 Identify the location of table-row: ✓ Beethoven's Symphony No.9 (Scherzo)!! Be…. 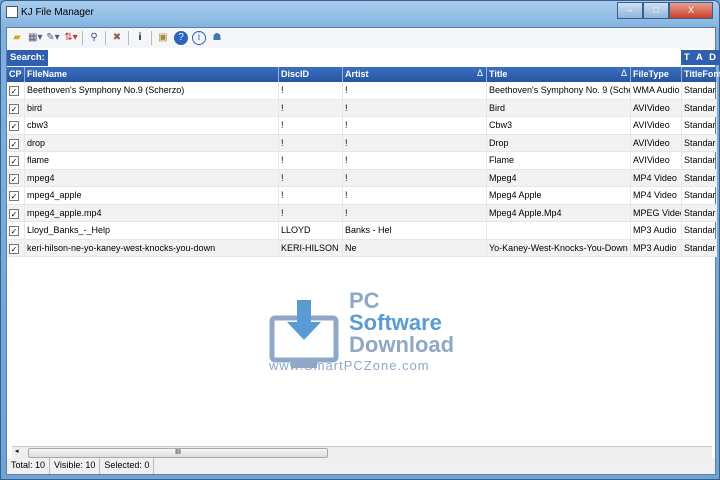
(362, 91).